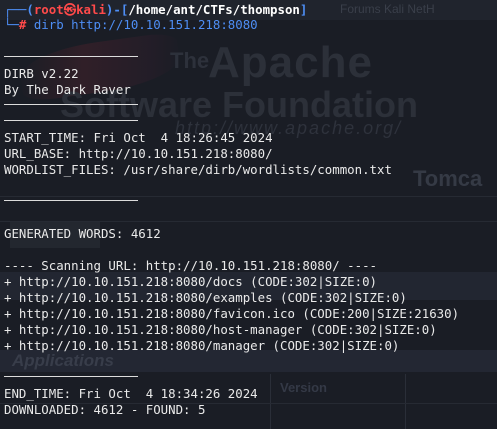 This screenshot has width=497, height=429. Describe the element at coordinates (63, 360) in the screenshot. I see `background-applications-label: Applications` at that location.